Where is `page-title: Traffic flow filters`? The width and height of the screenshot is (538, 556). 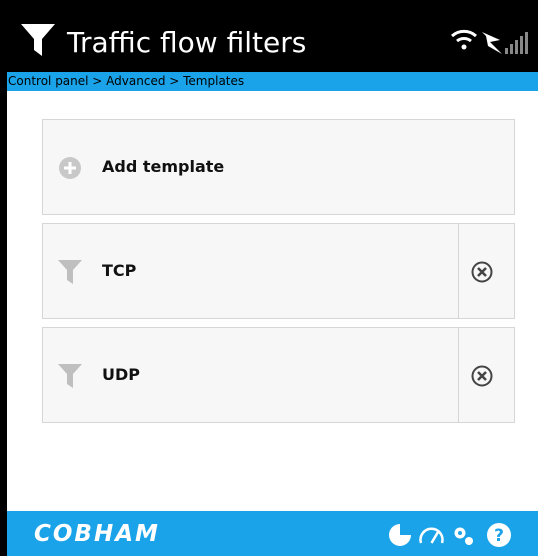
page-title: Traffic flow filters is located at coordinates (187, 42).